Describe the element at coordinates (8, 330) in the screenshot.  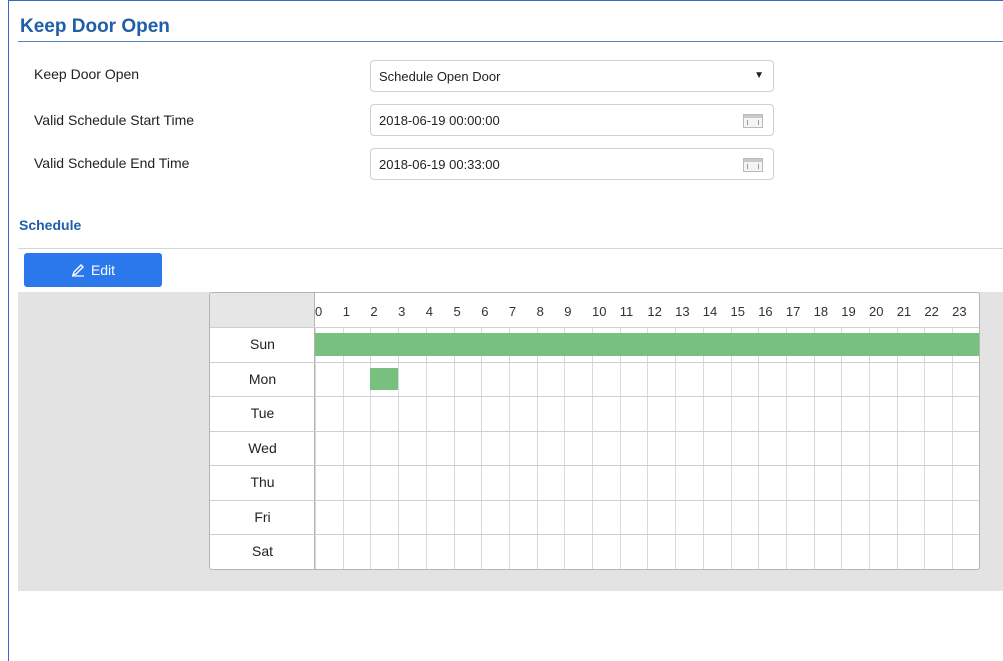
I see `frame-border-left` at that location.